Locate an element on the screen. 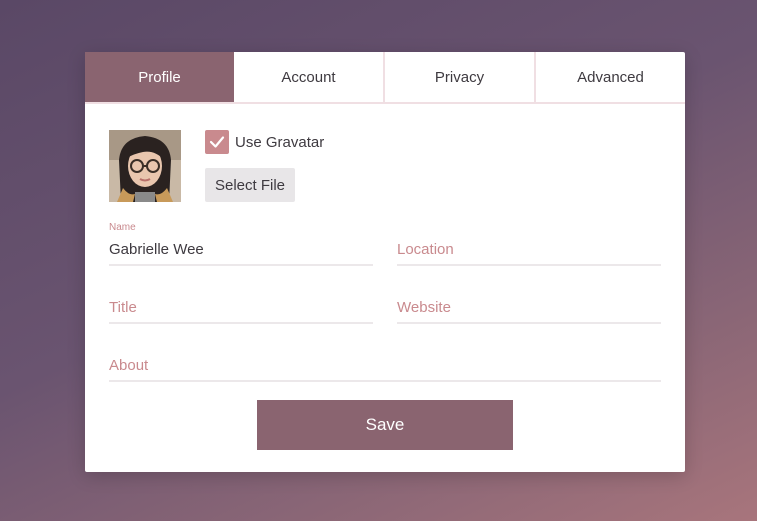 Image resolution: width=757 pixels, height=521 pixels. tab-advanced: Advanced is located at coordinates (610, 77).